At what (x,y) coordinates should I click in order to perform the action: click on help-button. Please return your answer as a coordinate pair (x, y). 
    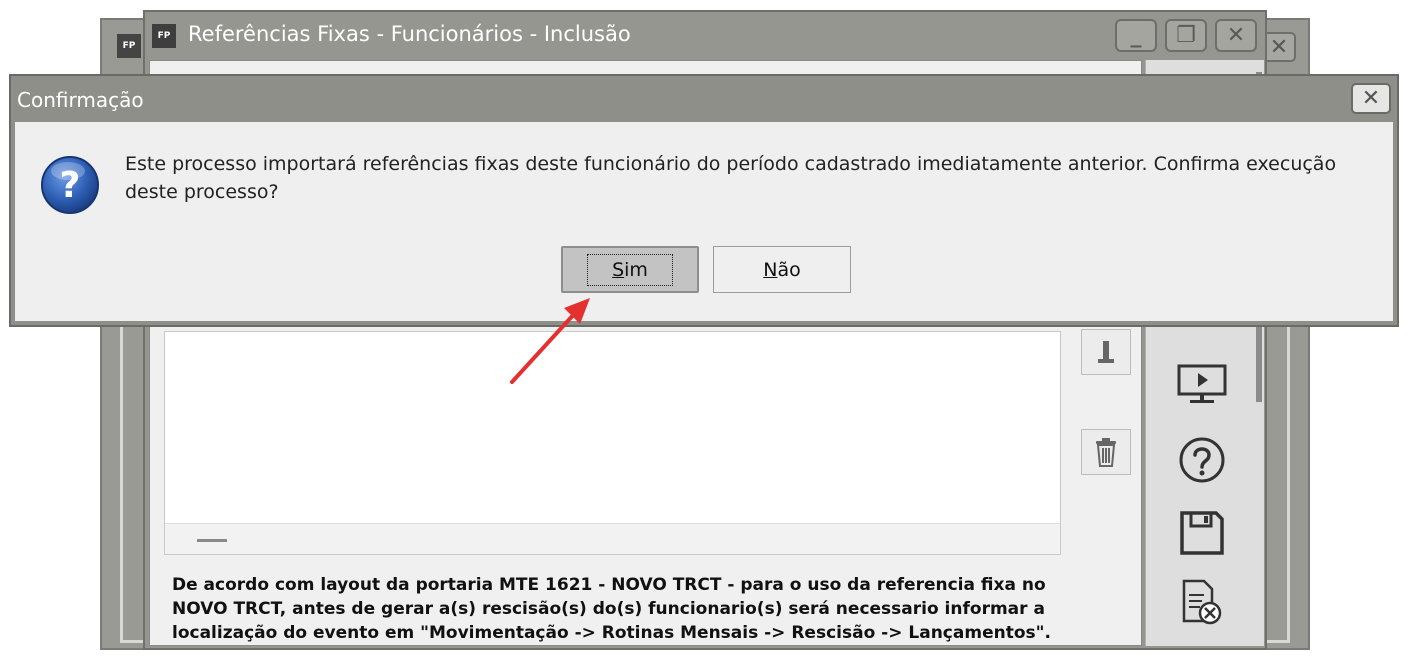
    Looking at the image, I should click on (1202, 460).